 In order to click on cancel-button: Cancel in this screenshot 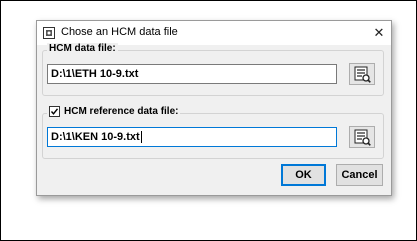, I will do `click(359, 175)`.